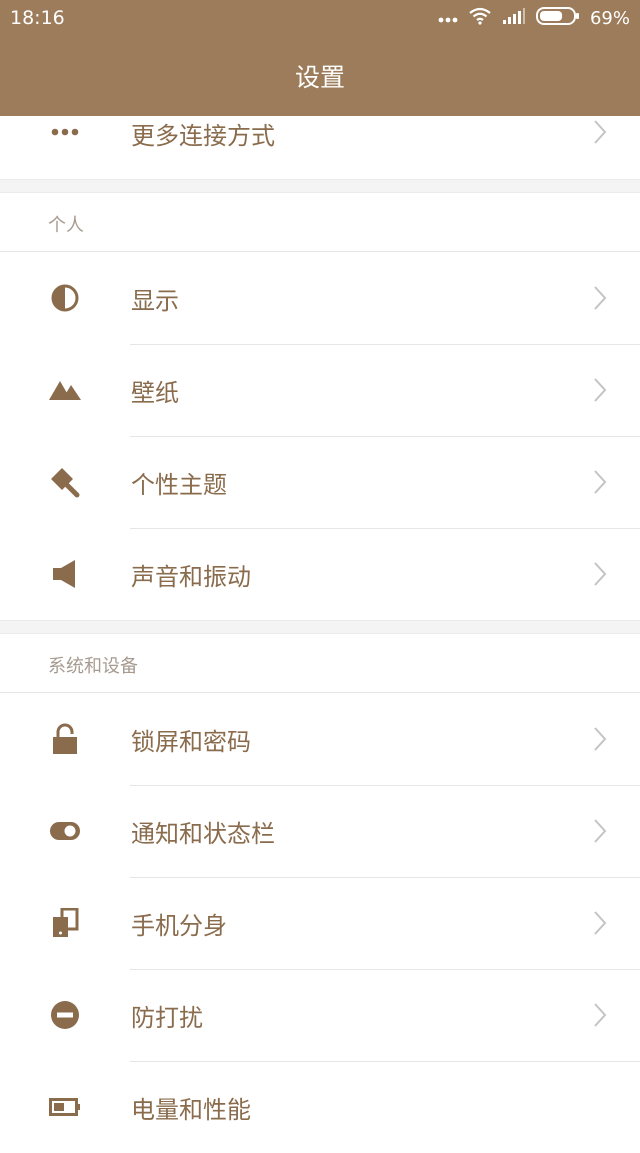  I want to click on settings-item-label: 个性主题, so click(179, 484).